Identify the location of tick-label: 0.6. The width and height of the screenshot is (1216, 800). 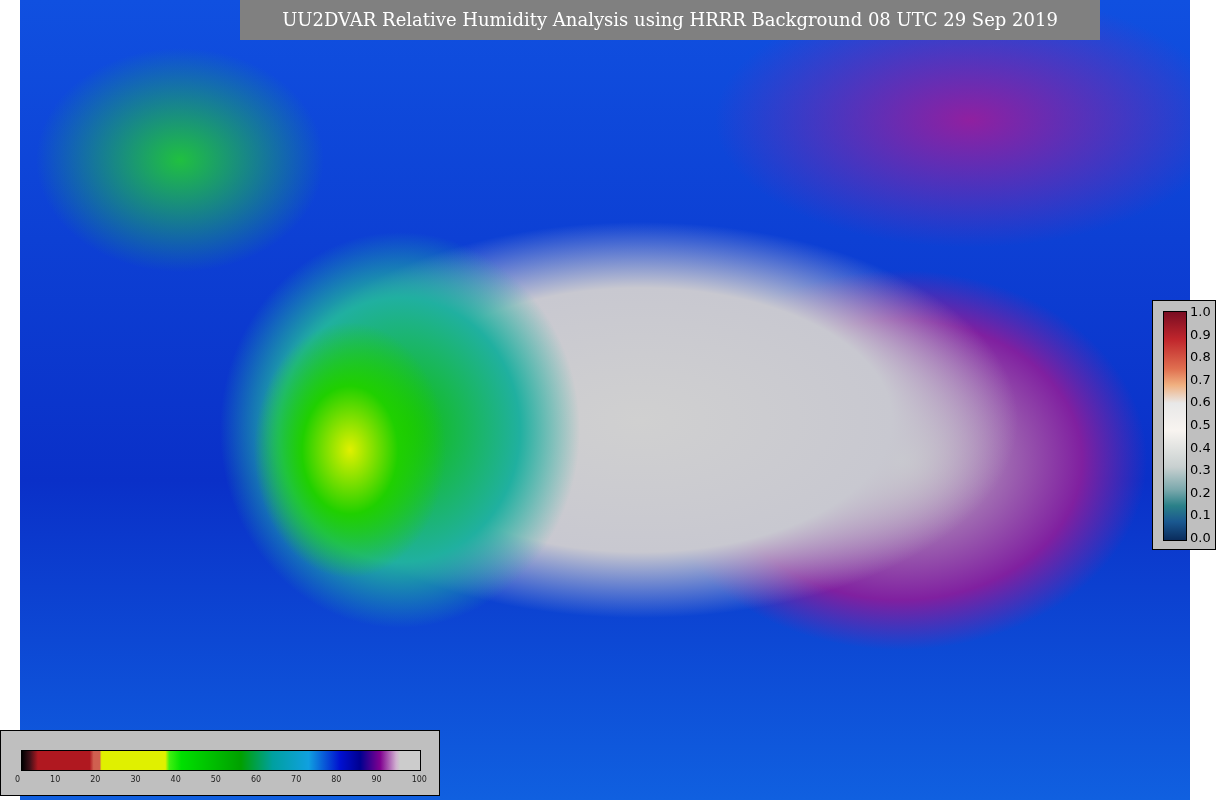
(1200, 402).